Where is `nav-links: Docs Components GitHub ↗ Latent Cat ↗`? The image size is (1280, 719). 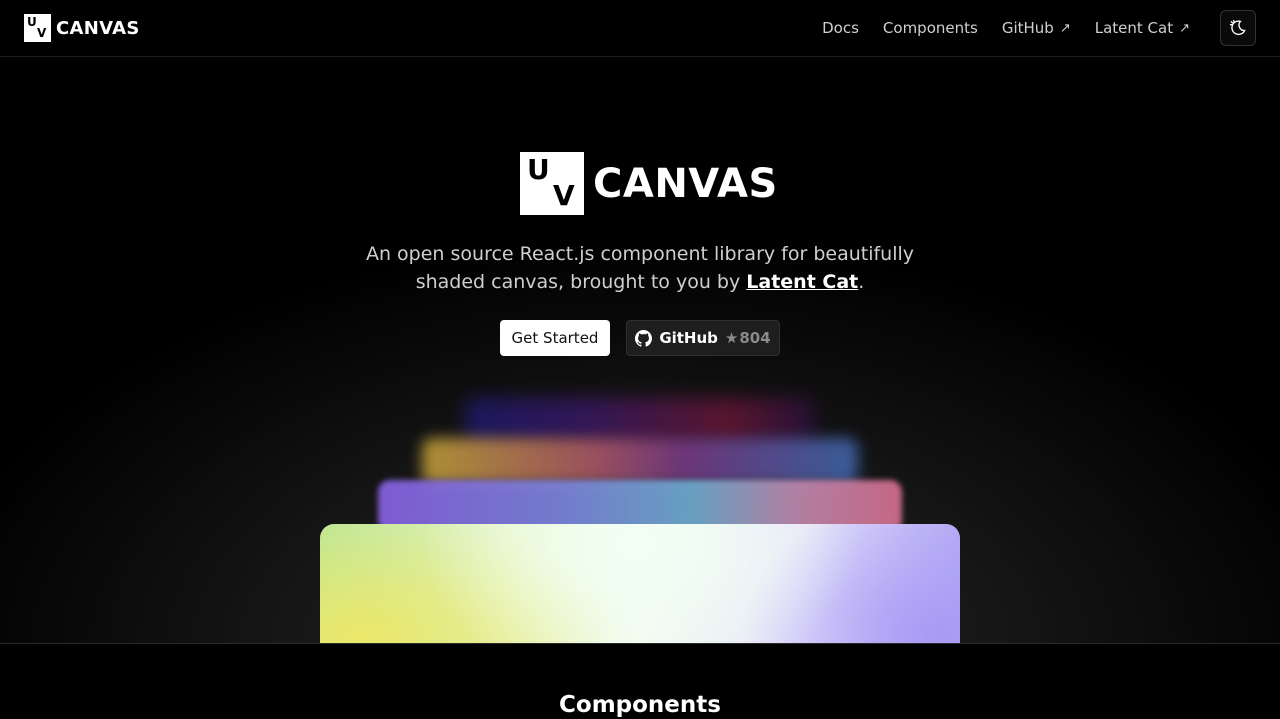 nav-links: Docs Components GitHub ↗ Latent Cat ↗ is located at coordinates (1027, 28).